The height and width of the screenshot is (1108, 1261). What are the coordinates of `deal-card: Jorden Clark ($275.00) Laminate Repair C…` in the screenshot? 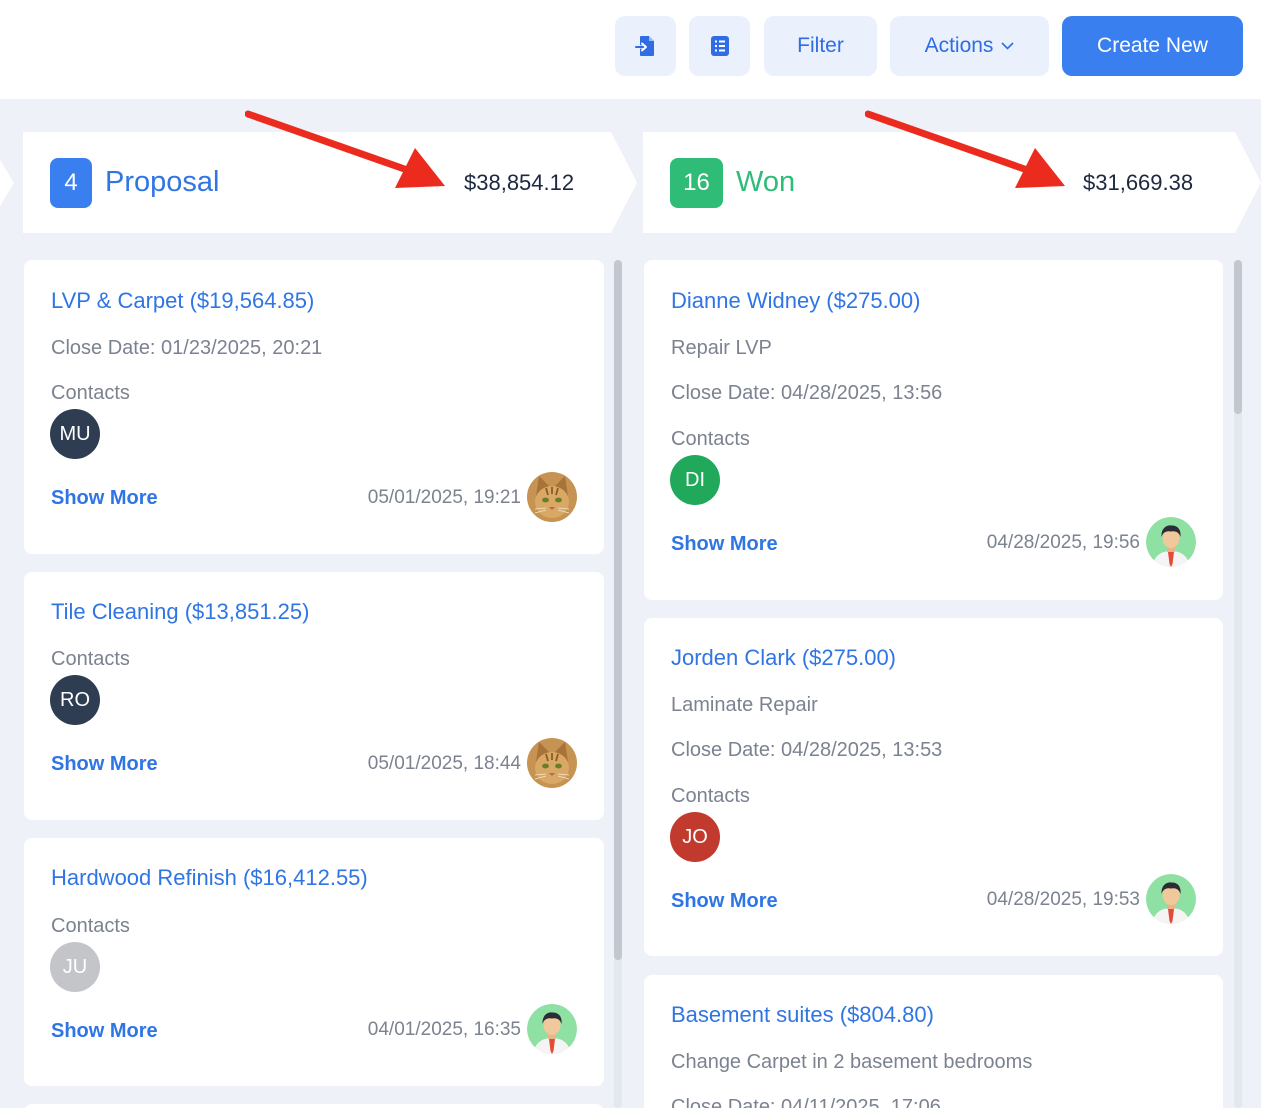 It's located at (933, 787).